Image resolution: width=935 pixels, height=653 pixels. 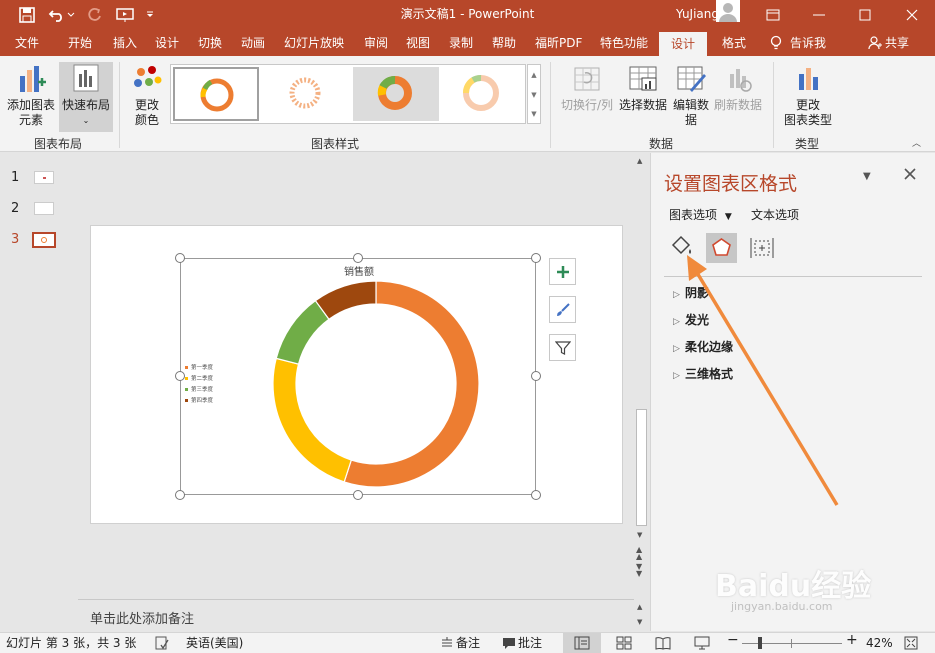 I want to click on close-icon, so click(x=912, y=15).